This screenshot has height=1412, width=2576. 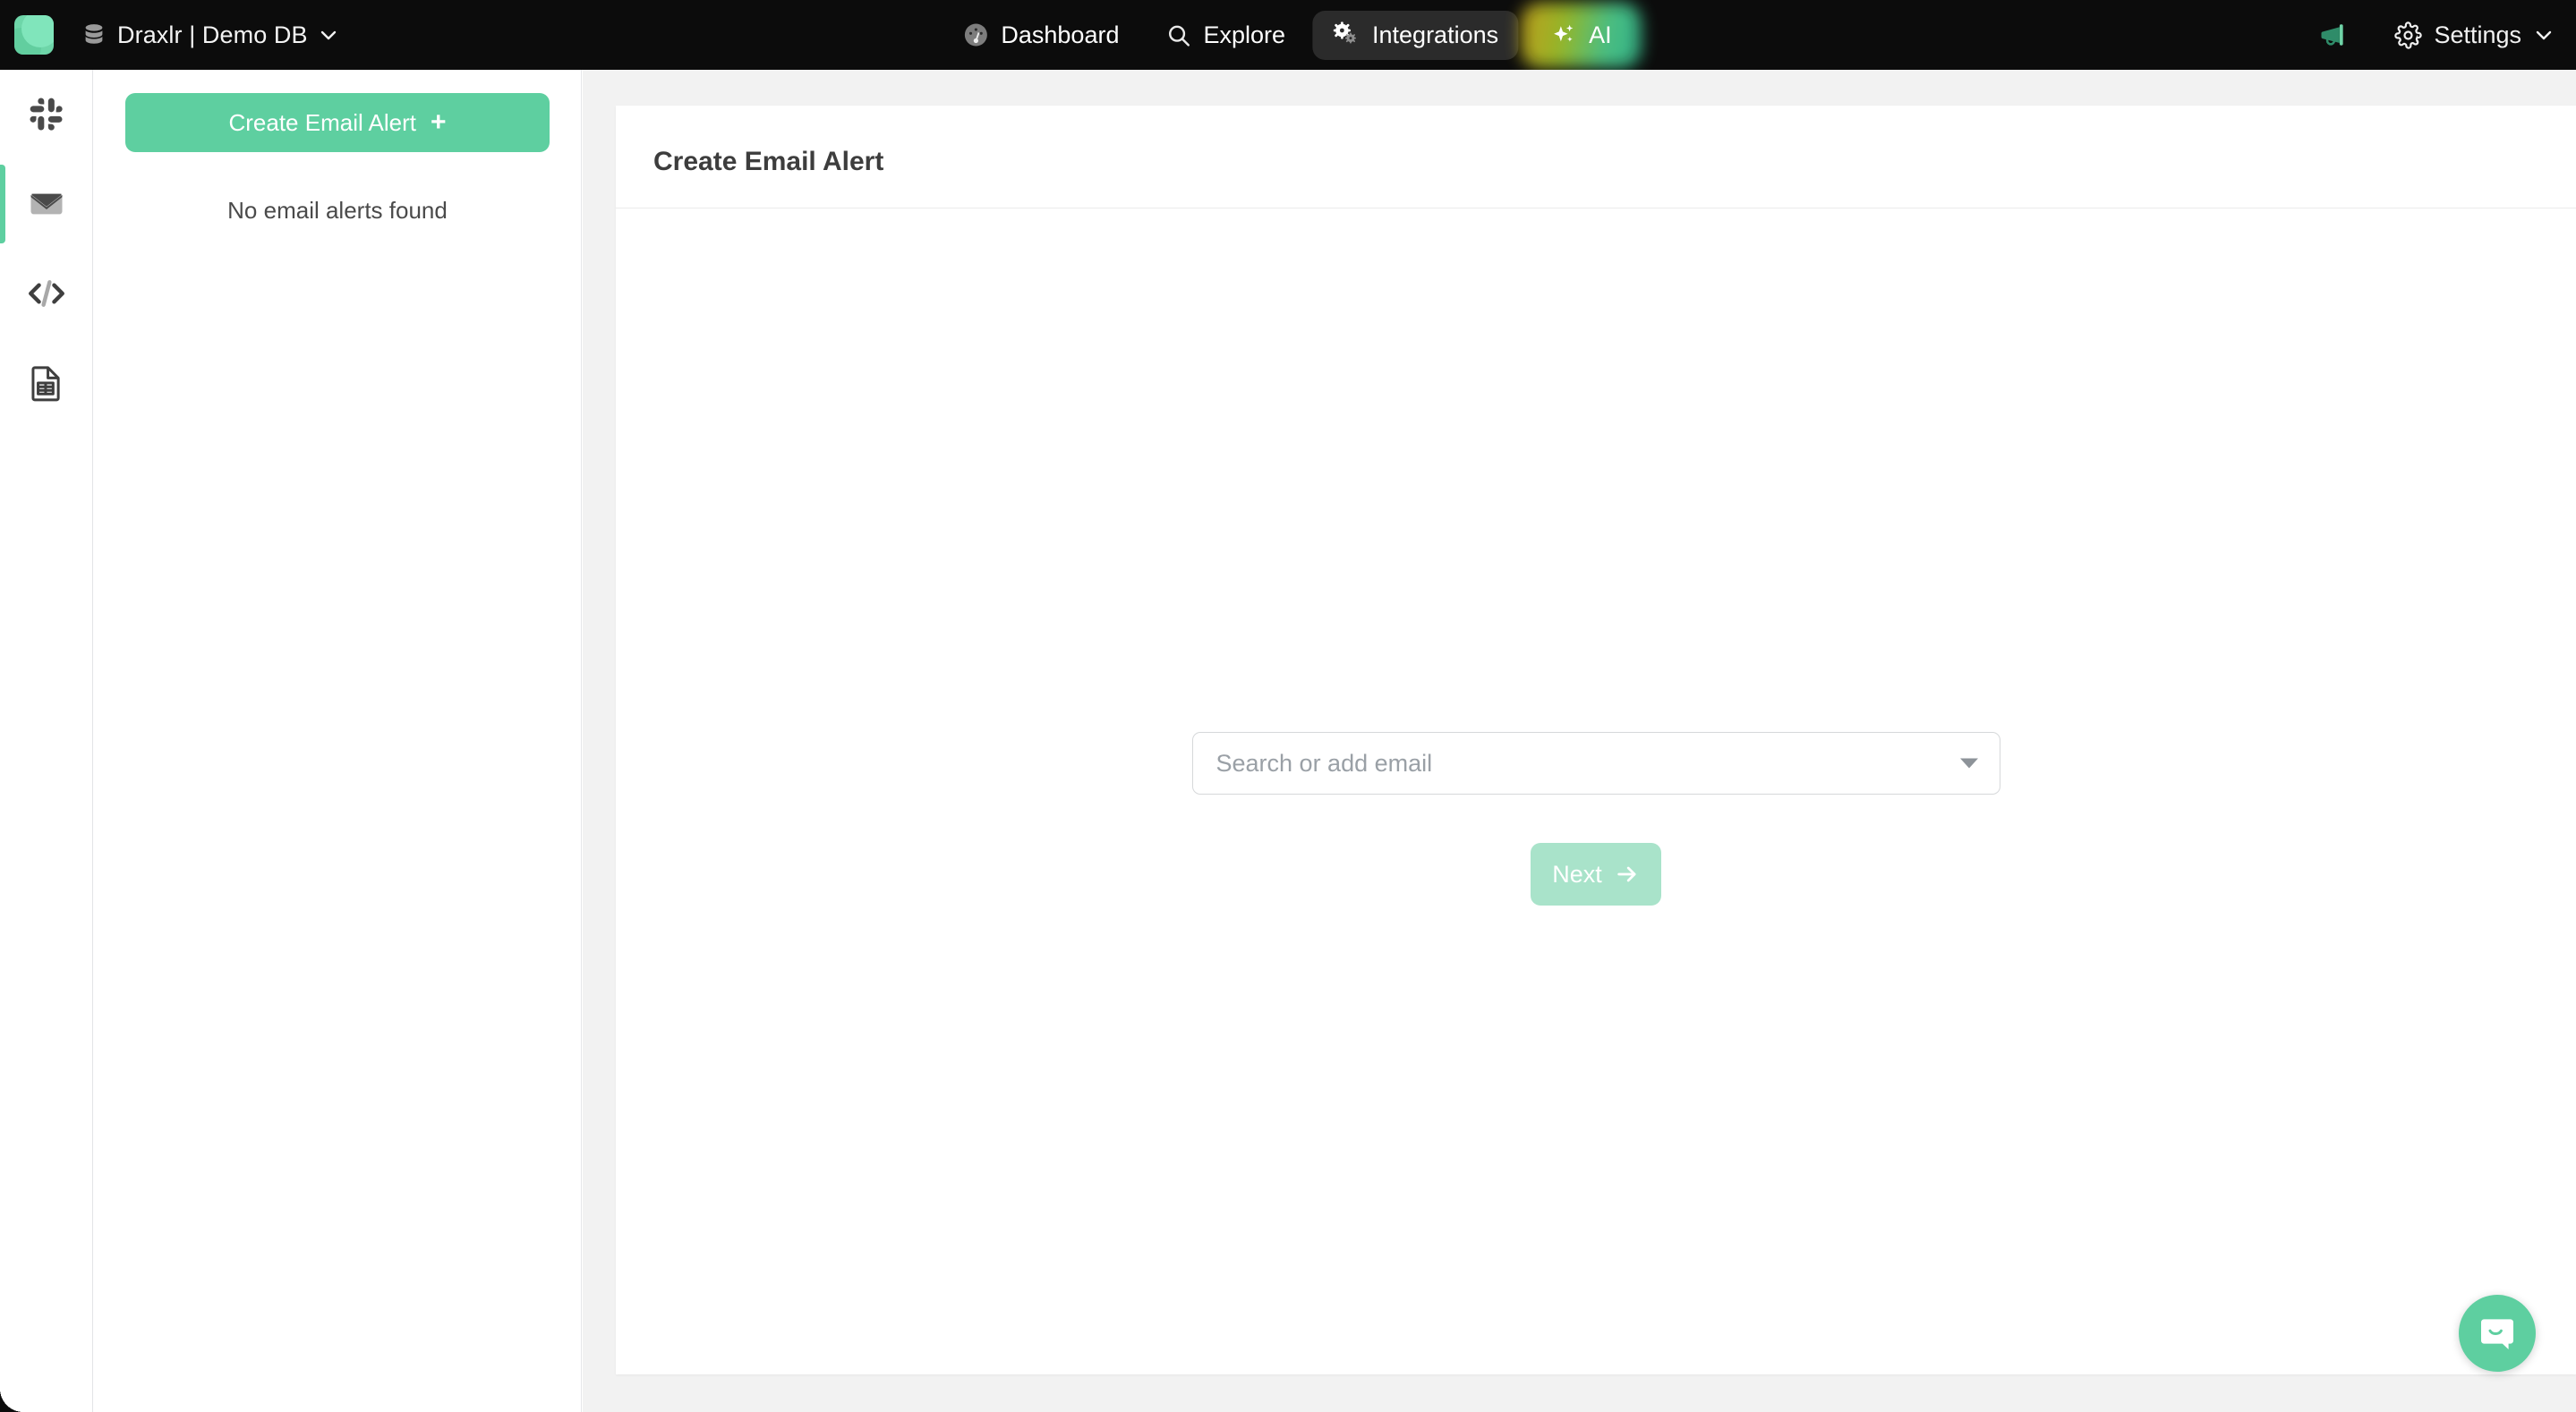 I want to click on empty-state-message: No email alerts found, so click(x=337, y=210).